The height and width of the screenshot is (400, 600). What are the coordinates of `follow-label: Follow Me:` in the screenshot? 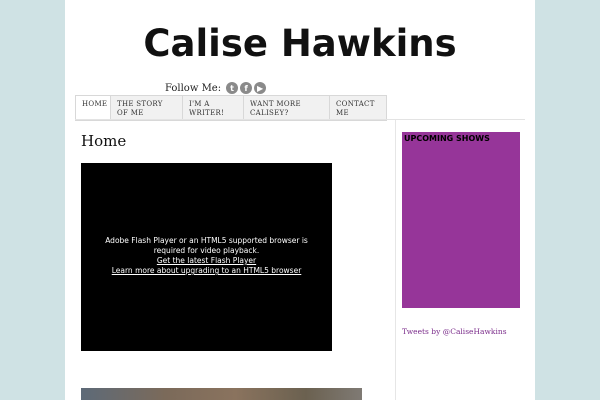 It's located at (193, 88).